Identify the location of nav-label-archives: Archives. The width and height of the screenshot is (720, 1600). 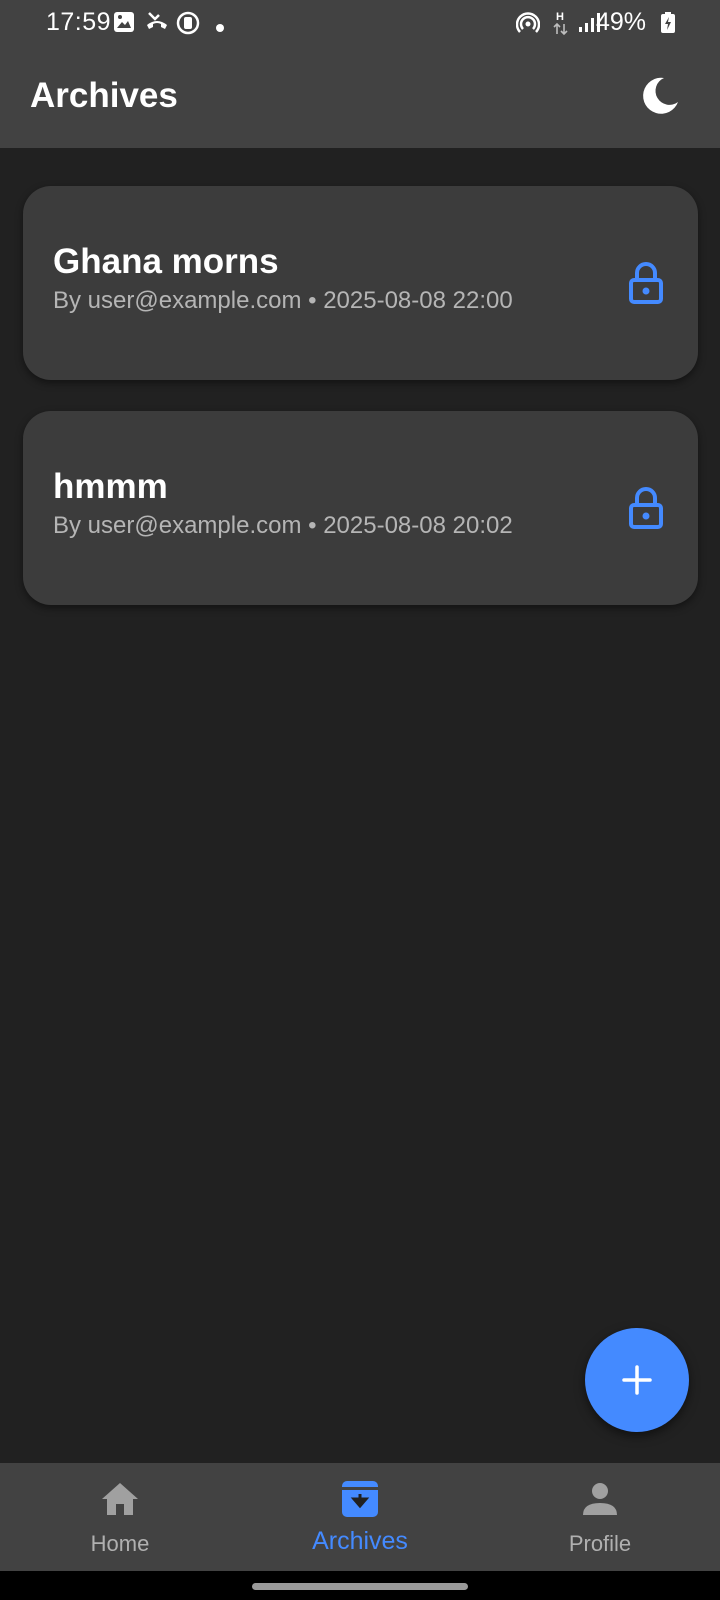
(360, 1541).